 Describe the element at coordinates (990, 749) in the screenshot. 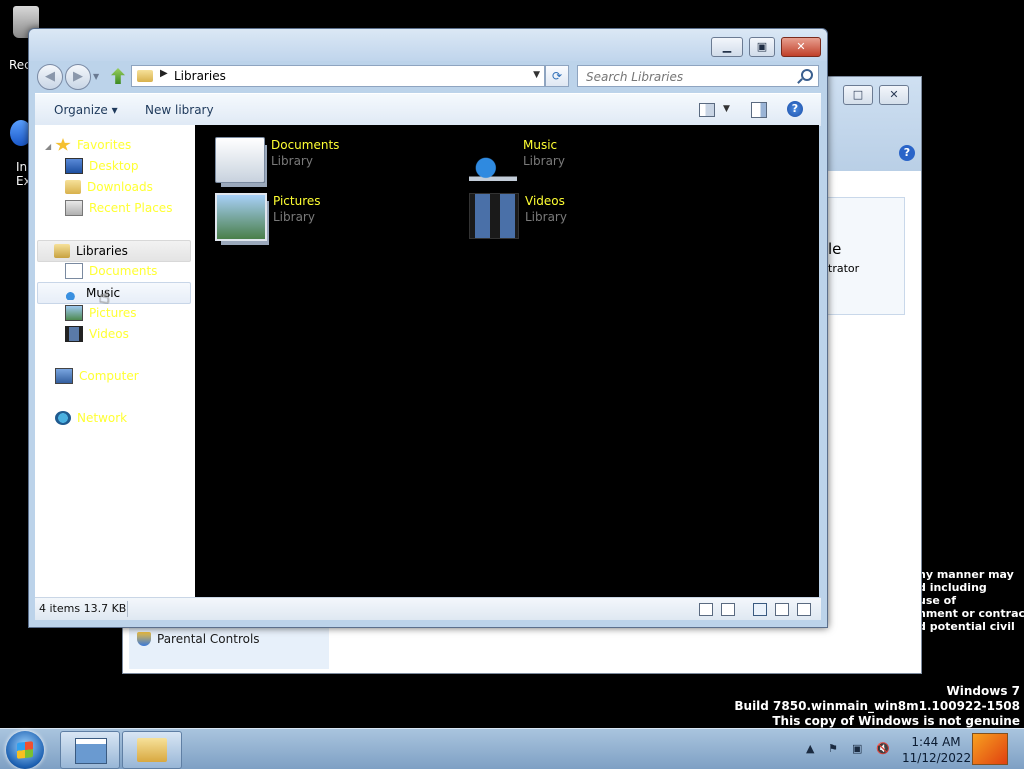

I see `show-desktop-button` at that location.